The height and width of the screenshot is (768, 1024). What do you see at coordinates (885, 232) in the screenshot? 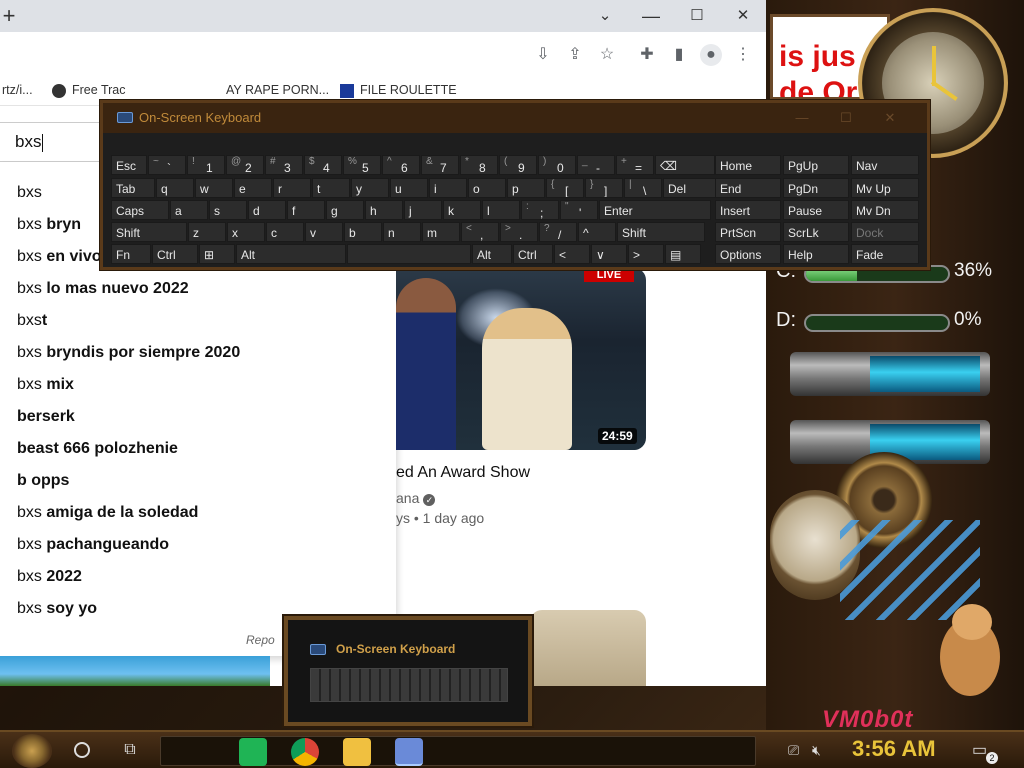
I see `osk-nav-key: Dock` at bounding box center [885, 232].